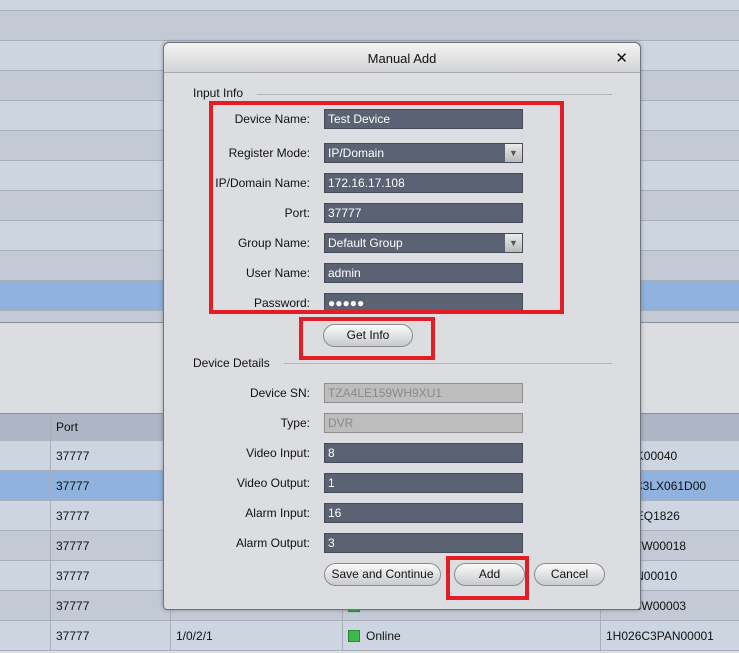  What do you see at coordinates (383, 636) in the screenshot?
I see `cell-text: Online` at bounding box center [383, 636].